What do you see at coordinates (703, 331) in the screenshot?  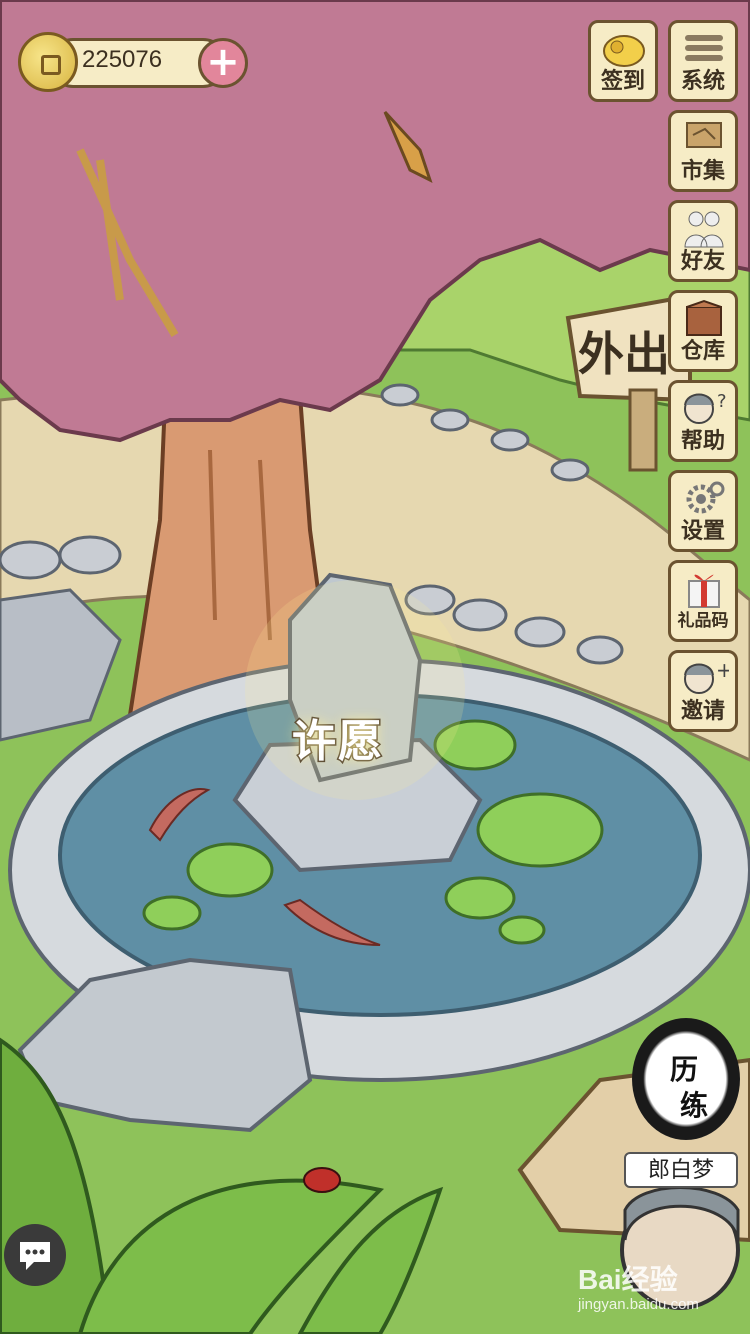 I see `warehouse-button: 仓库` at bounding box center [703, 331].